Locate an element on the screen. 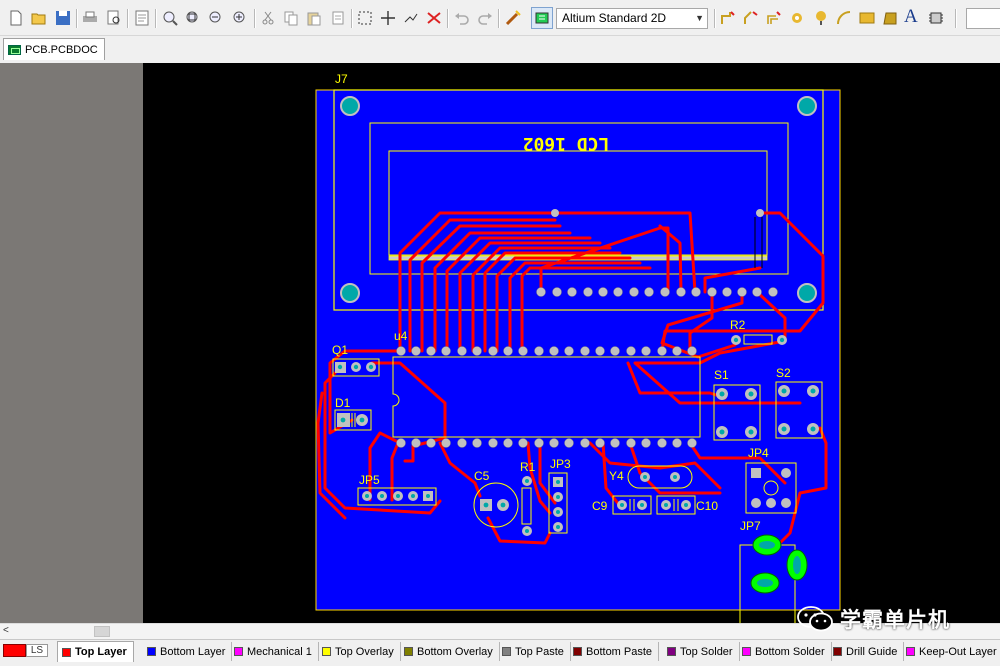  copy-icon is located at coordinates (291, 18).